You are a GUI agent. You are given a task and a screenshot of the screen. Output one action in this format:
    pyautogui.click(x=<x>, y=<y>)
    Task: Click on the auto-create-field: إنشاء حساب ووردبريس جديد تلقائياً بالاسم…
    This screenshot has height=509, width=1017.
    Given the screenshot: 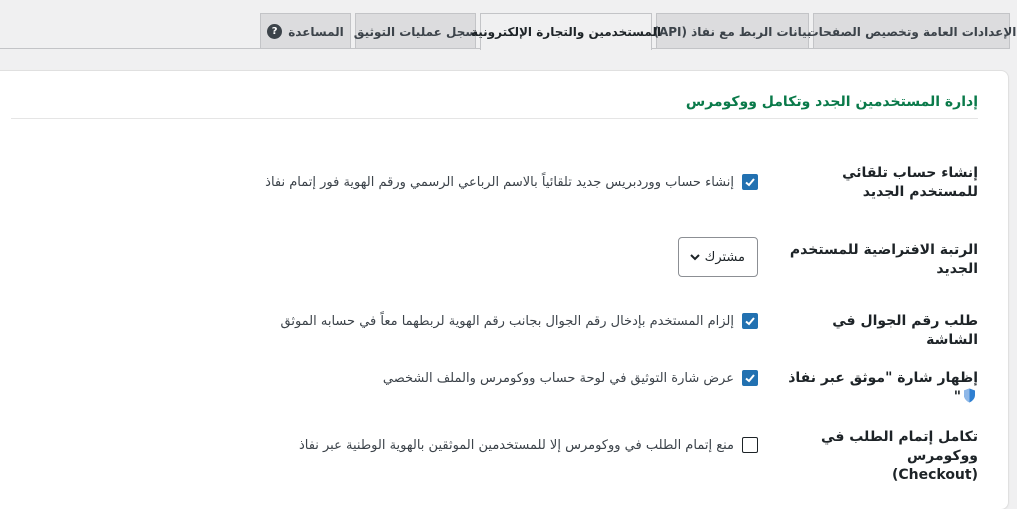 What is the action you would take?
    pyautogui.click(x=511, y=182)
    